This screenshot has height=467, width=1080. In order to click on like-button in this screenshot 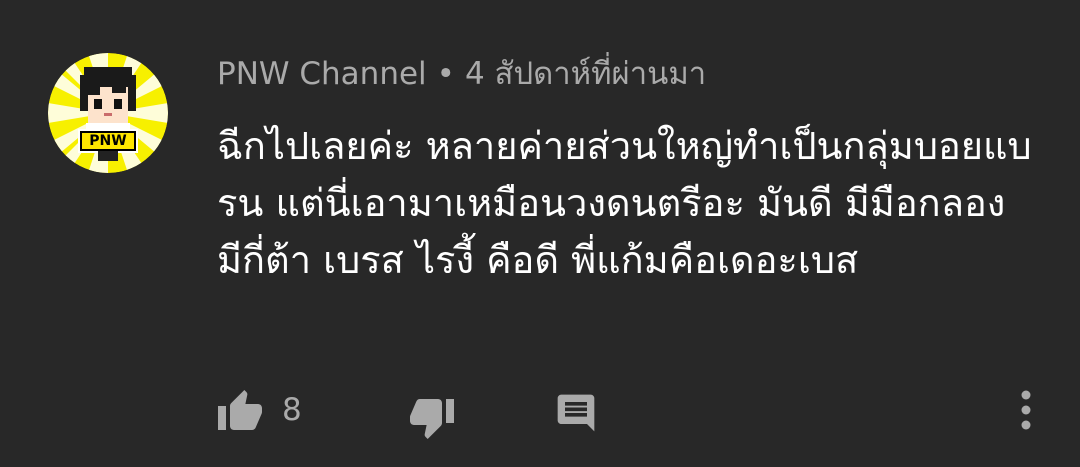, I will do `click(240, 410)`.